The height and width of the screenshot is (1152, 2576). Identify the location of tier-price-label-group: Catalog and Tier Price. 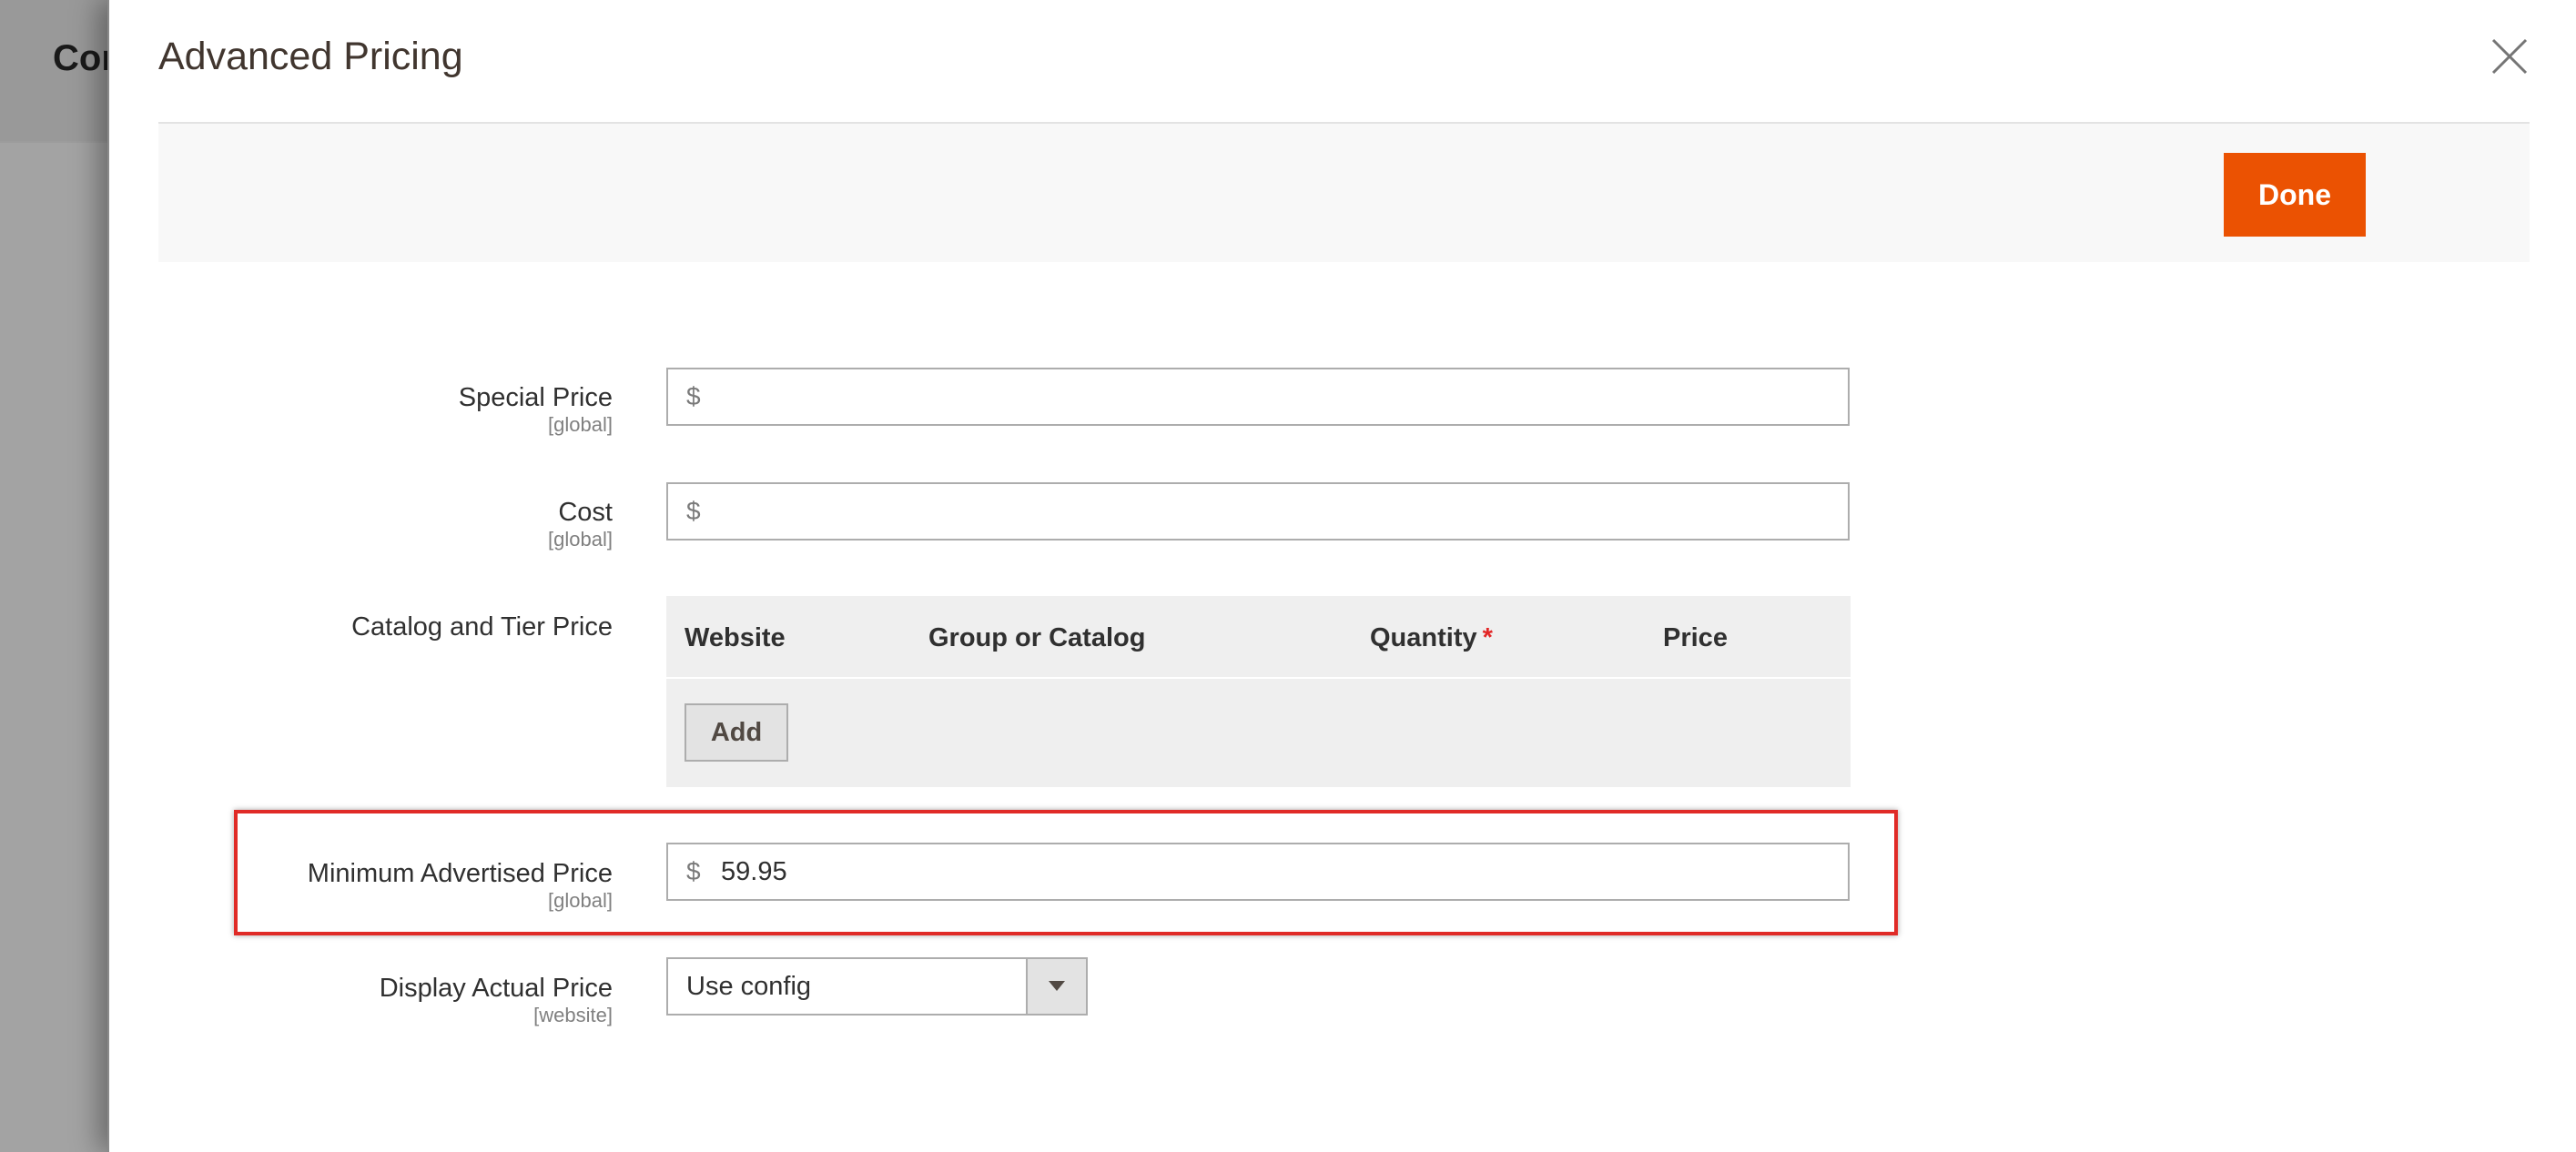
(482, 626).